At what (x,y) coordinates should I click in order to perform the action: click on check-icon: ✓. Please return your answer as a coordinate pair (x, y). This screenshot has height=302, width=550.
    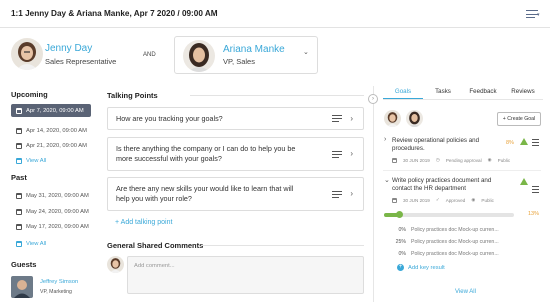
    Looking at the image, I should click on (437, 199).